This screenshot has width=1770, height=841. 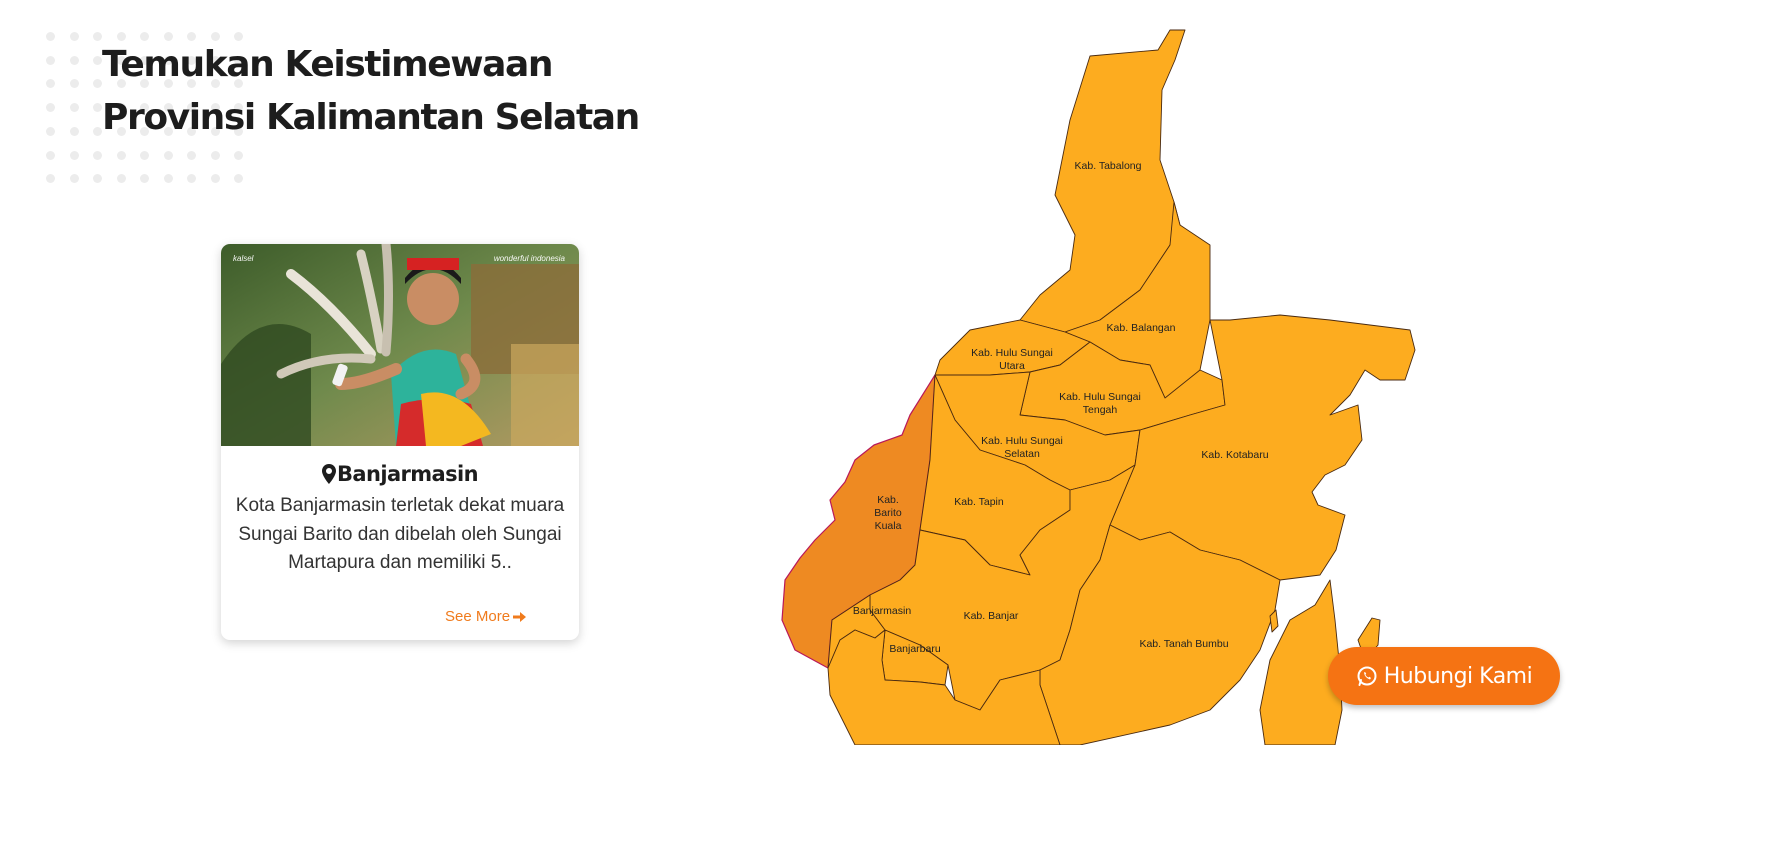 What do you see at coordinates (888, 513) in the screenshot?
I see `map-label-kab-barito-kuala: Kab. Barito Kuala` at bounding box center [888, 513].